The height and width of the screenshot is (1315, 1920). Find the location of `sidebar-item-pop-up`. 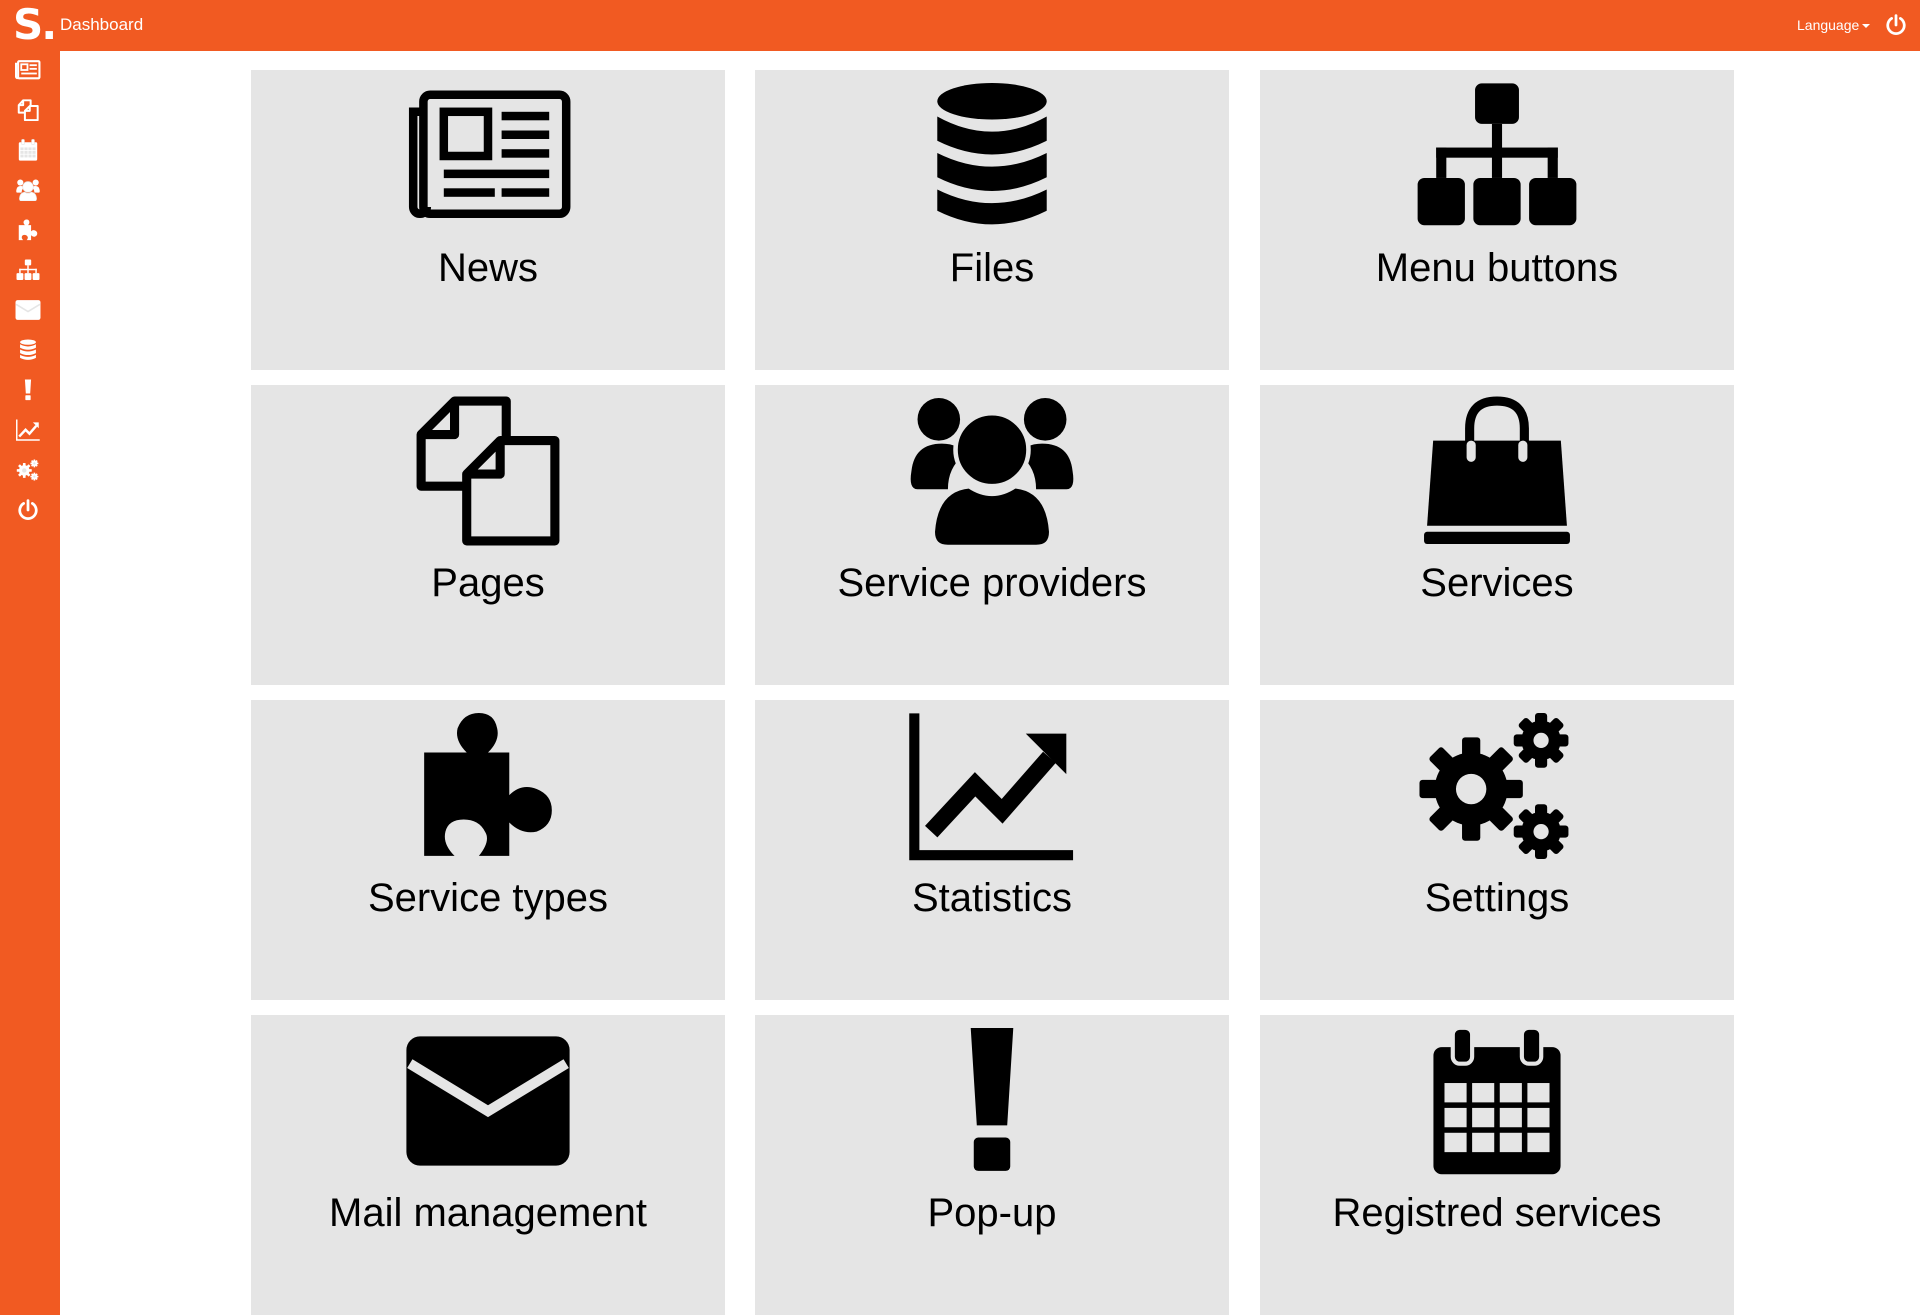

sidebar-item-pop-up is located at coordinates (28, 390).